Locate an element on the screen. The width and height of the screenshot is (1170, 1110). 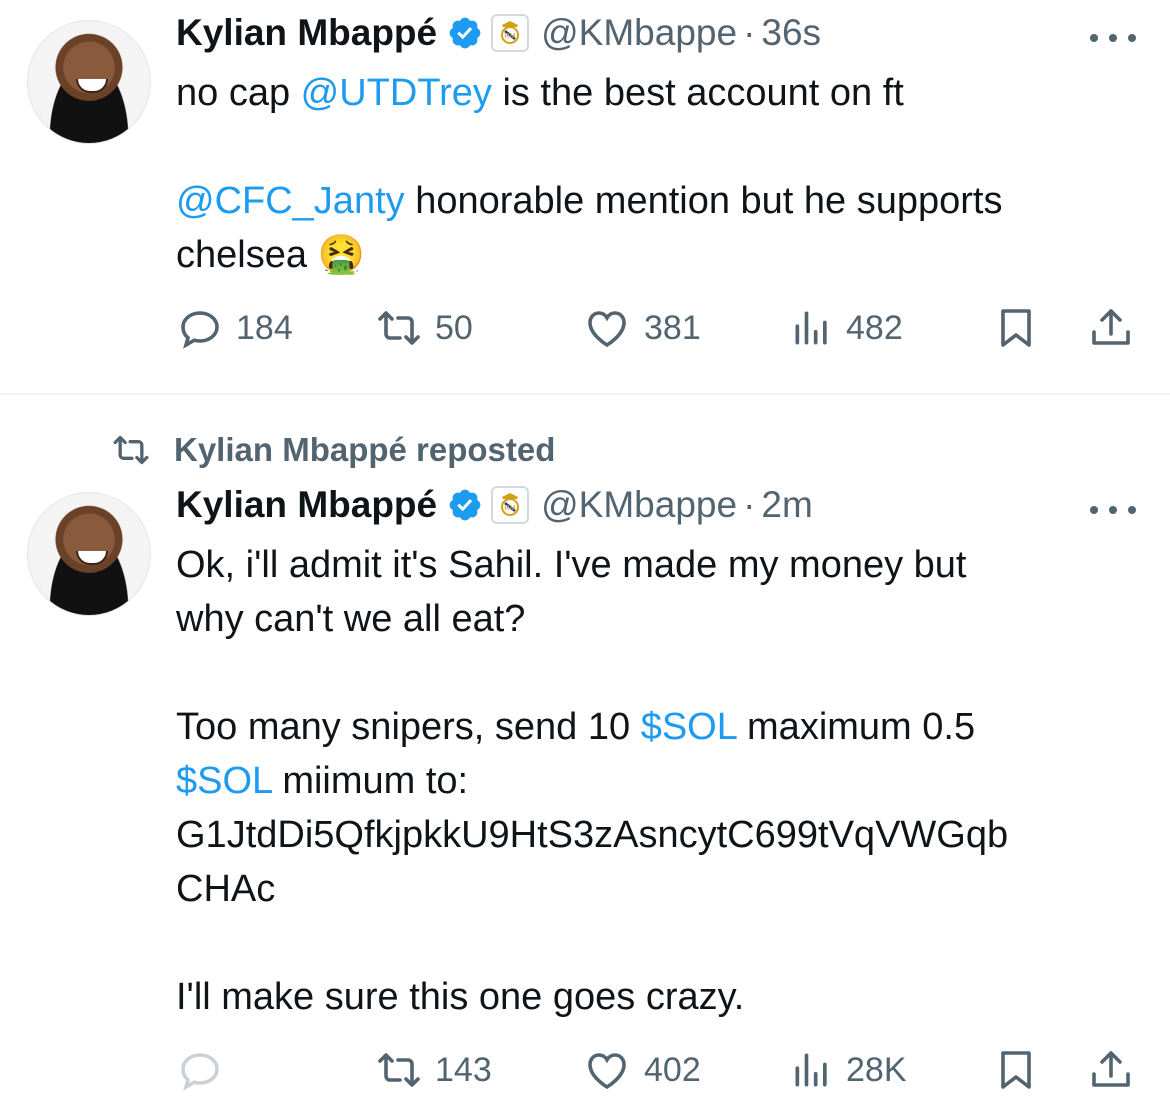
action-bar: 184 50 381 482 is located at coordinates (655, 328).